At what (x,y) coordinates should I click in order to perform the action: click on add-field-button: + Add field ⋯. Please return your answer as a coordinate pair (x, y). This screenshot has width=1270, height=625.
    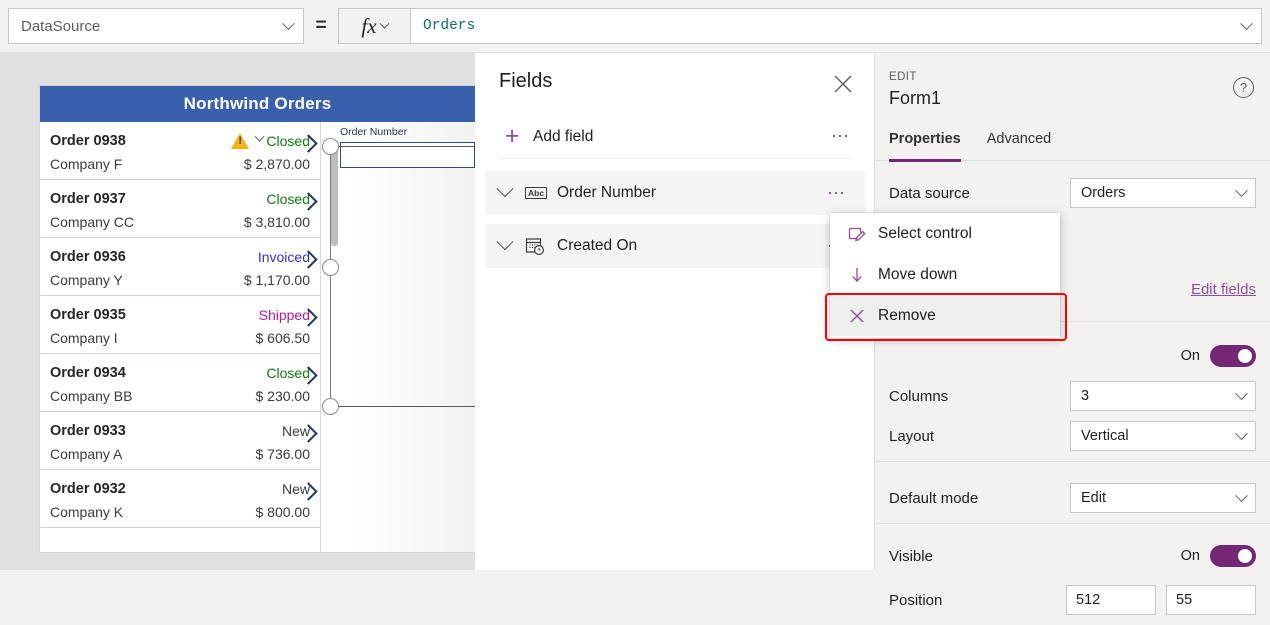
    Looking at the image, I should click on (675, 137).